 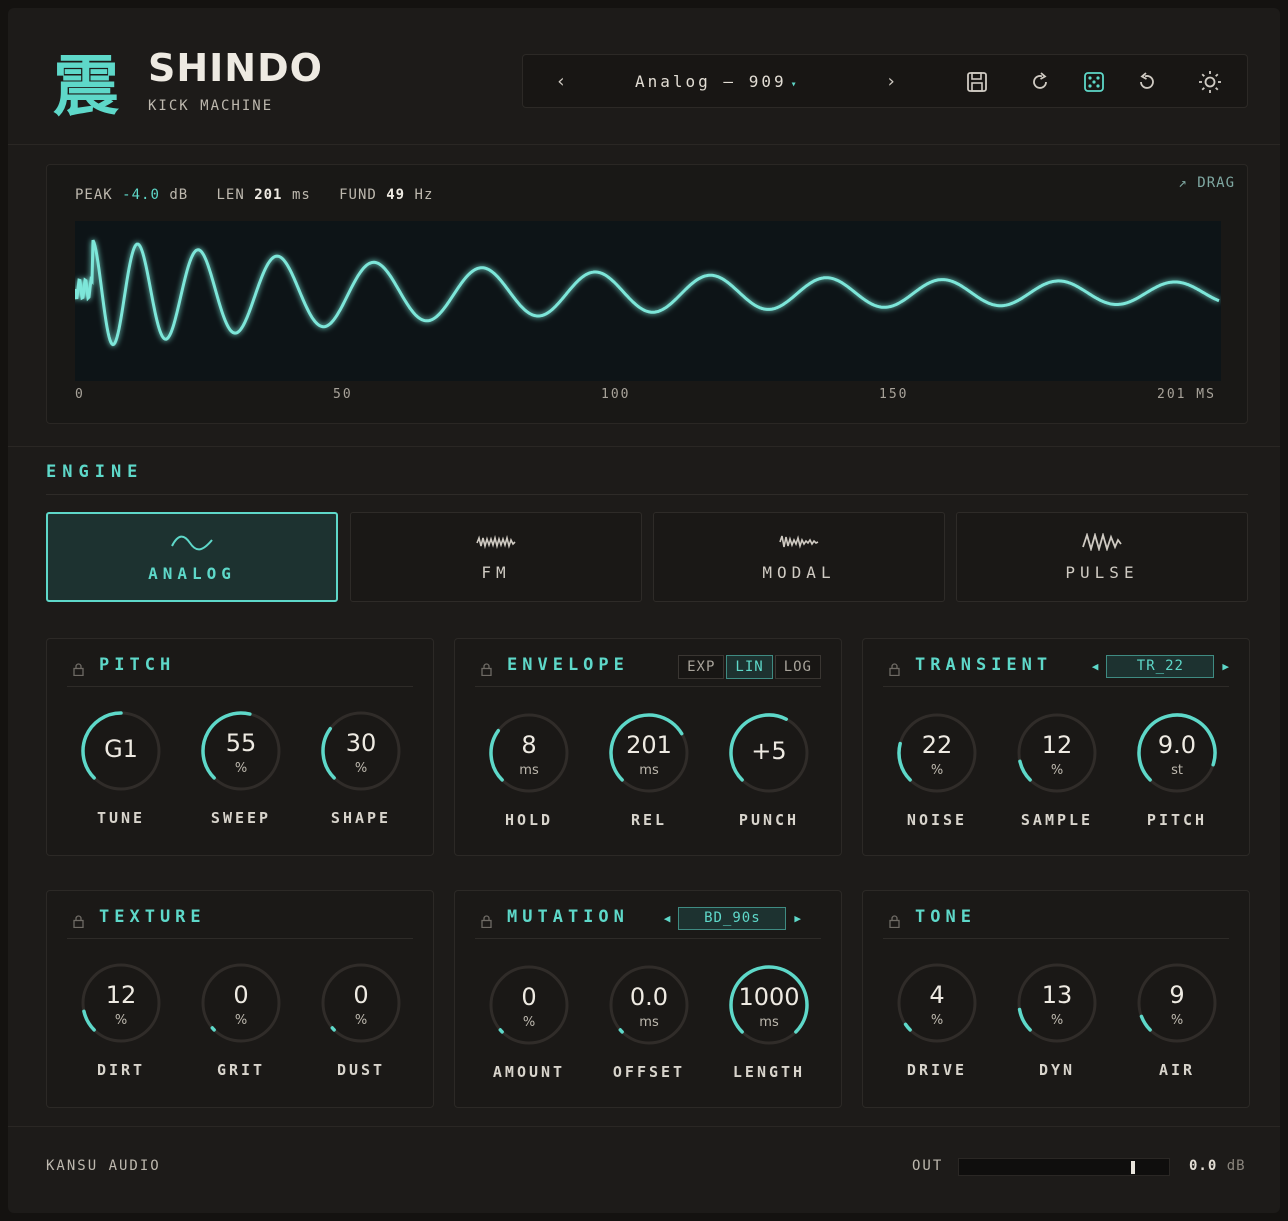 I want to click on knob-value: 4, so click(x=937, y=995).